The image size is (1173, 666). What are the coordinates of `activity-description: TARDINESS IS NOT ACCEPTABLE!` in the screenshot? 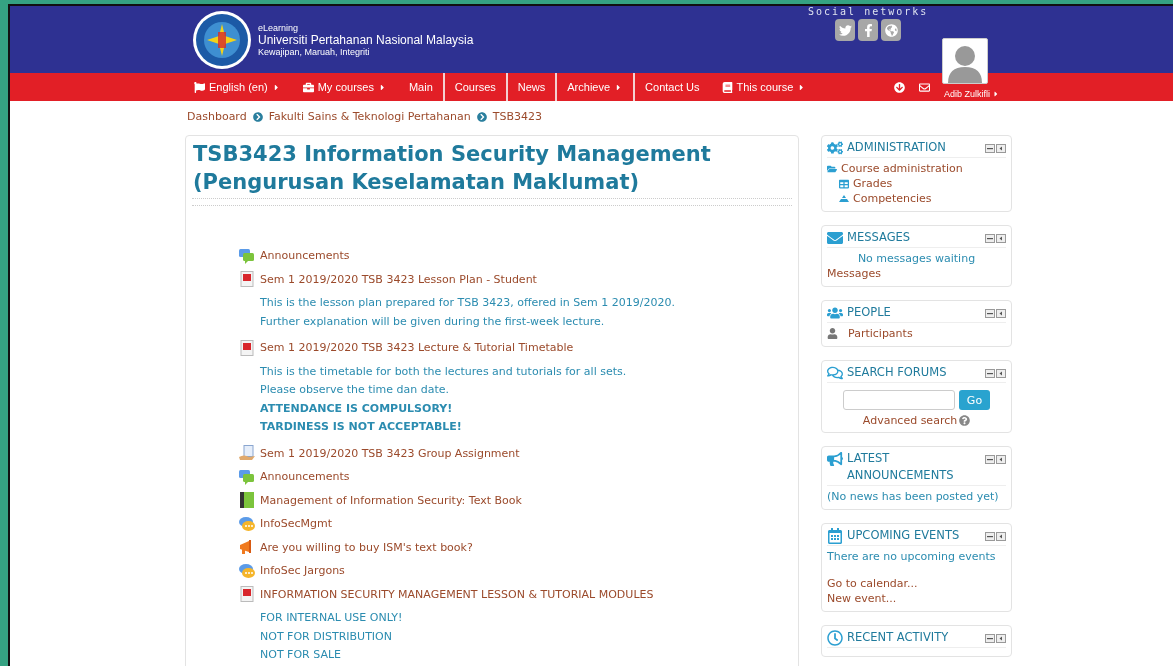 It's located at (361, 427).